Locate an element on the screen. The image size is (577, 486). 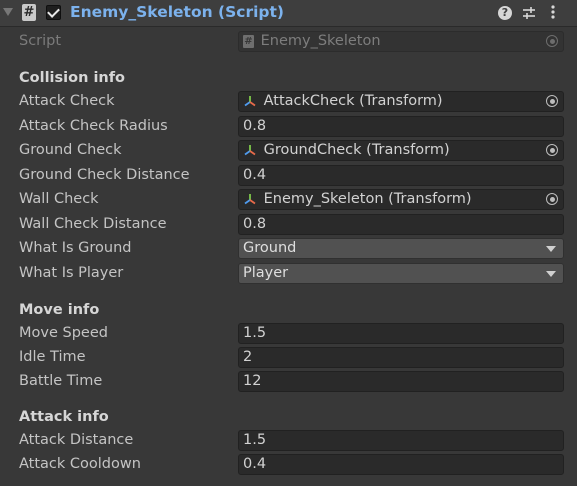
preset-icon is located at coordinates (529, 13).